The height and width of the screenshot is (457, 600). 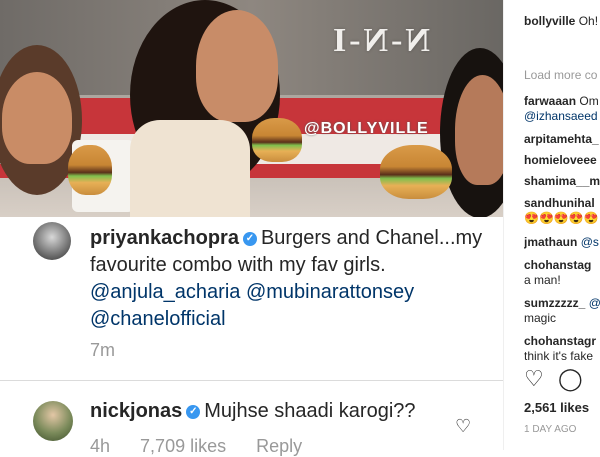 What do you see at coordinates (594, 303) in the screenshot?
I see `sidebar-mention: @` at bounding box center [594, 303].